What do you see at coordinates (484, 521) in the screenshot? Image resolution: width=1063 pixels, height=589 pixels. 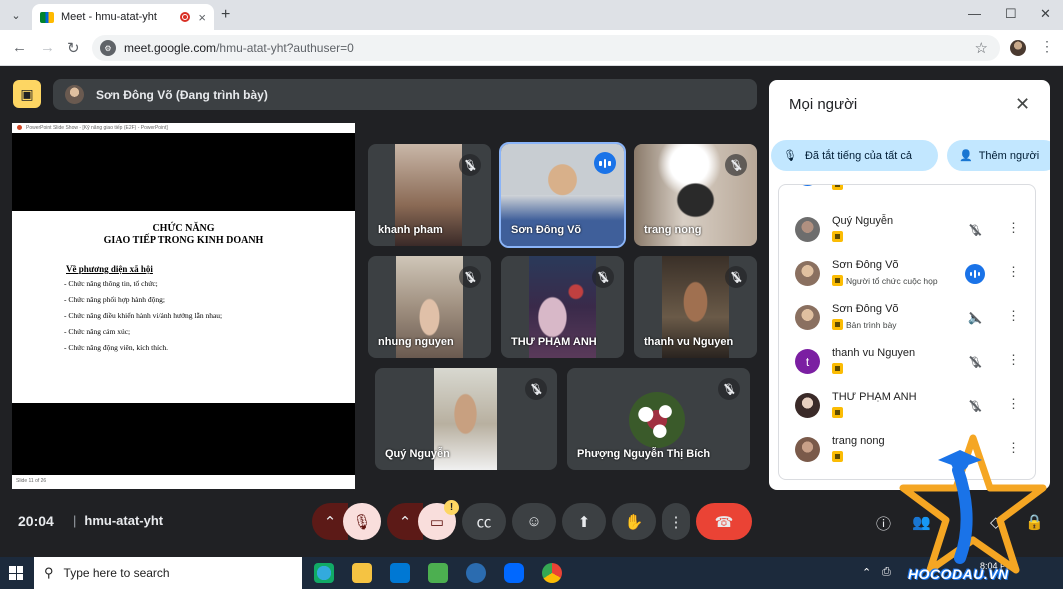 I see `captions-button: ㏄` at bounding box center [484, 521].